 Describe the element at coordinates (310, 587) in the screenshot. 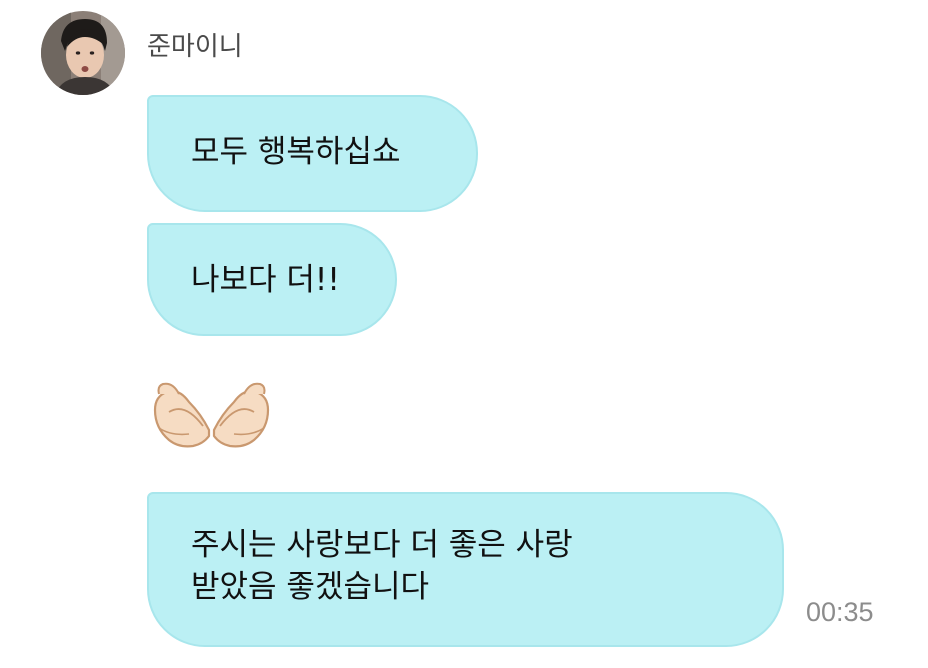

I see `message-text-line-2: 받았음 좋겠습니다` at that location.